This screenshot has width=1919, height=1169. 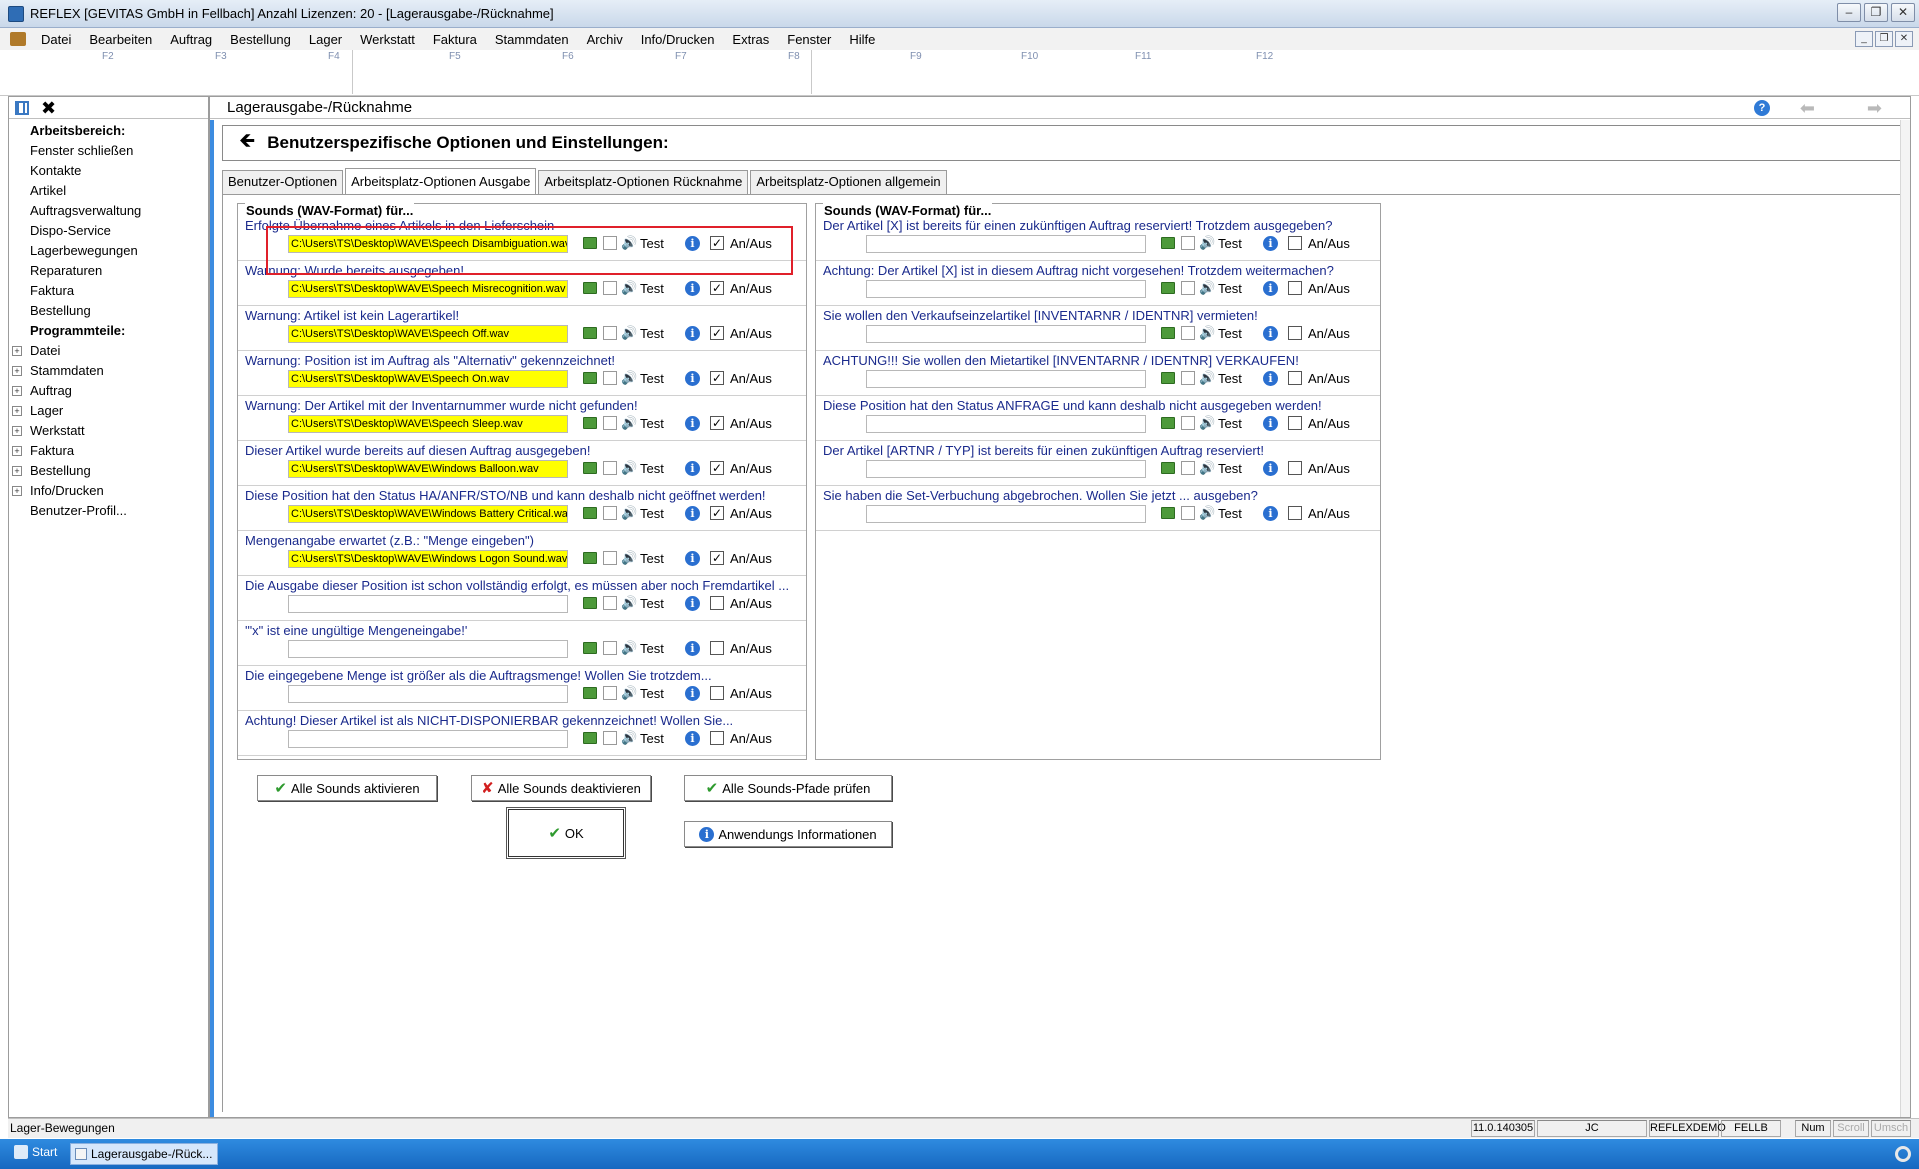 What do you see at coordinates (120, 39) in the screenshot?
I see `menu-bearbeiten: Bearbeiten` at bounding box center [120, 39].